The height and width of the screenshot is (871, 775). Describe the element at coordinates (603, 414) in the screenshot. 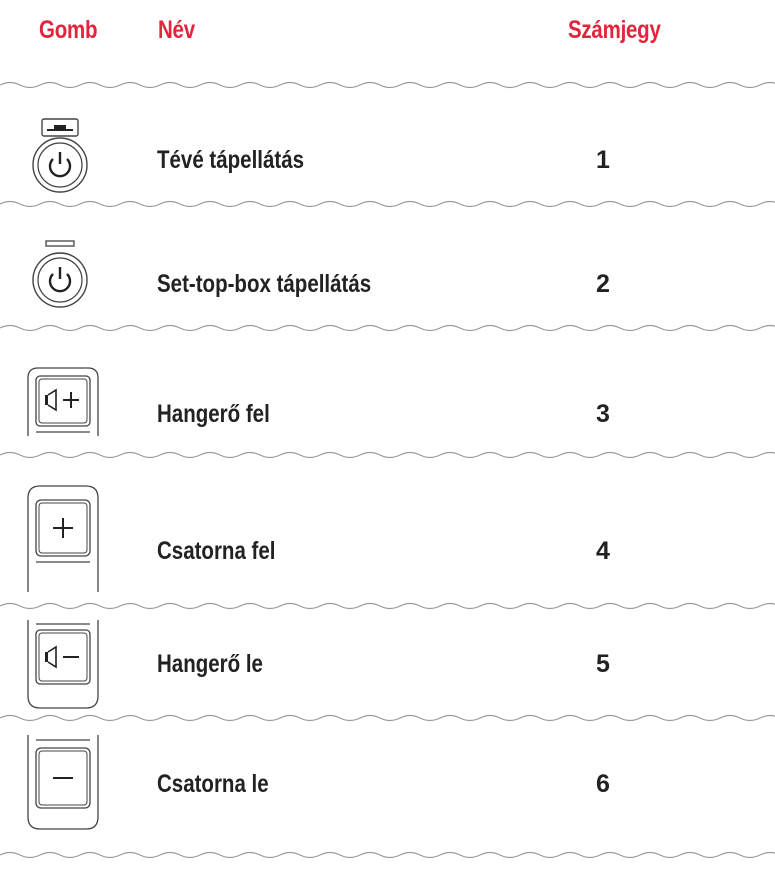

I see `row-digit: 3` at that location.